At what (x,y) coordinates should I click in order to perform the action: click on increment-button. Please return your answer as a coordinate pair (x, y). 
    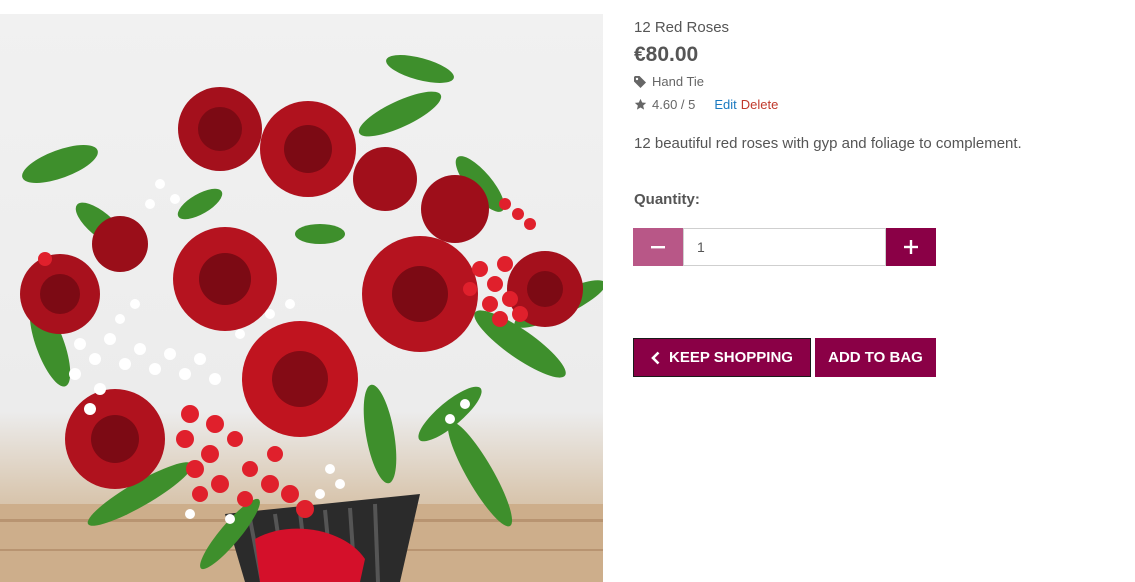
    Looking at the image, I should click on (911, 247).